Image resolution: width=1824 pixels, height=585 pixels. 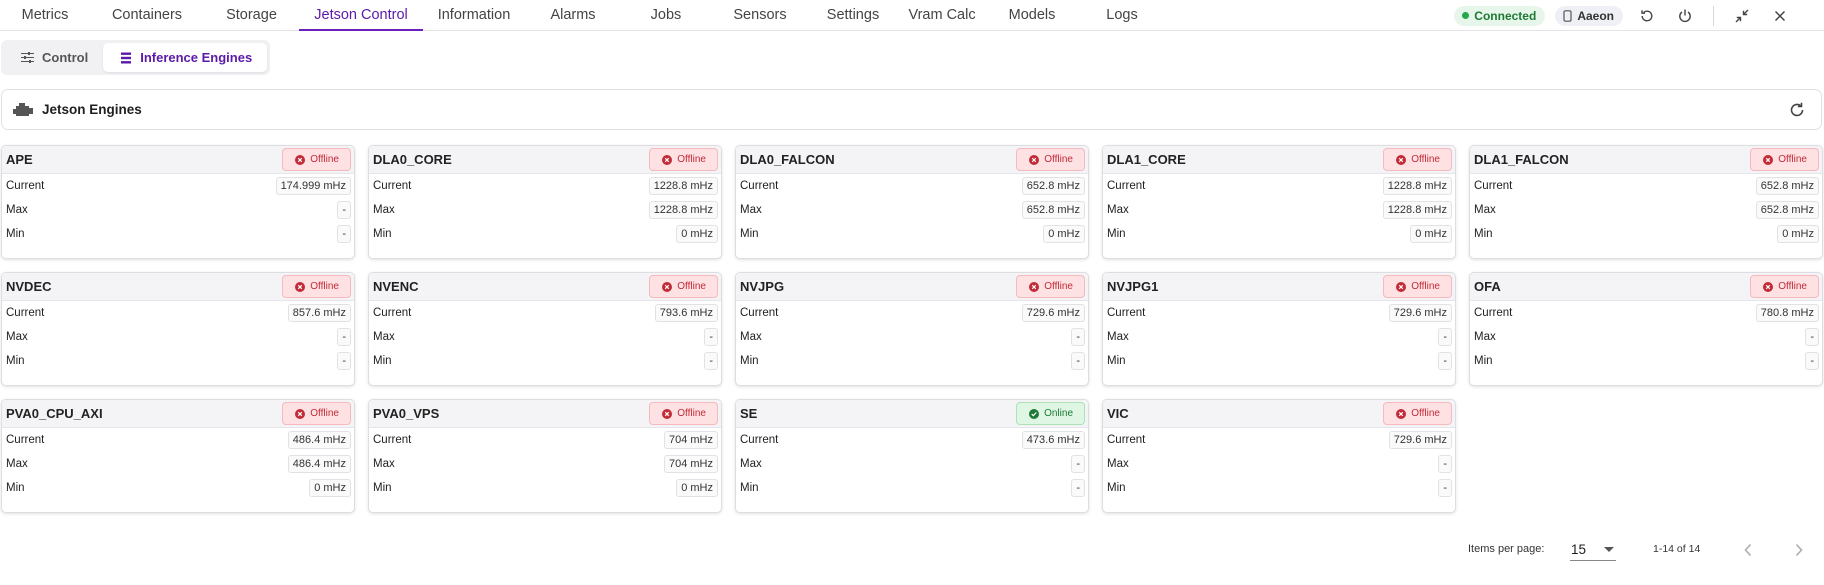 What do you see at coordinates (942, 15) in the screenshot?
I see `tab-vram-calc: Vram Calc` at bounding box center [942, 15].